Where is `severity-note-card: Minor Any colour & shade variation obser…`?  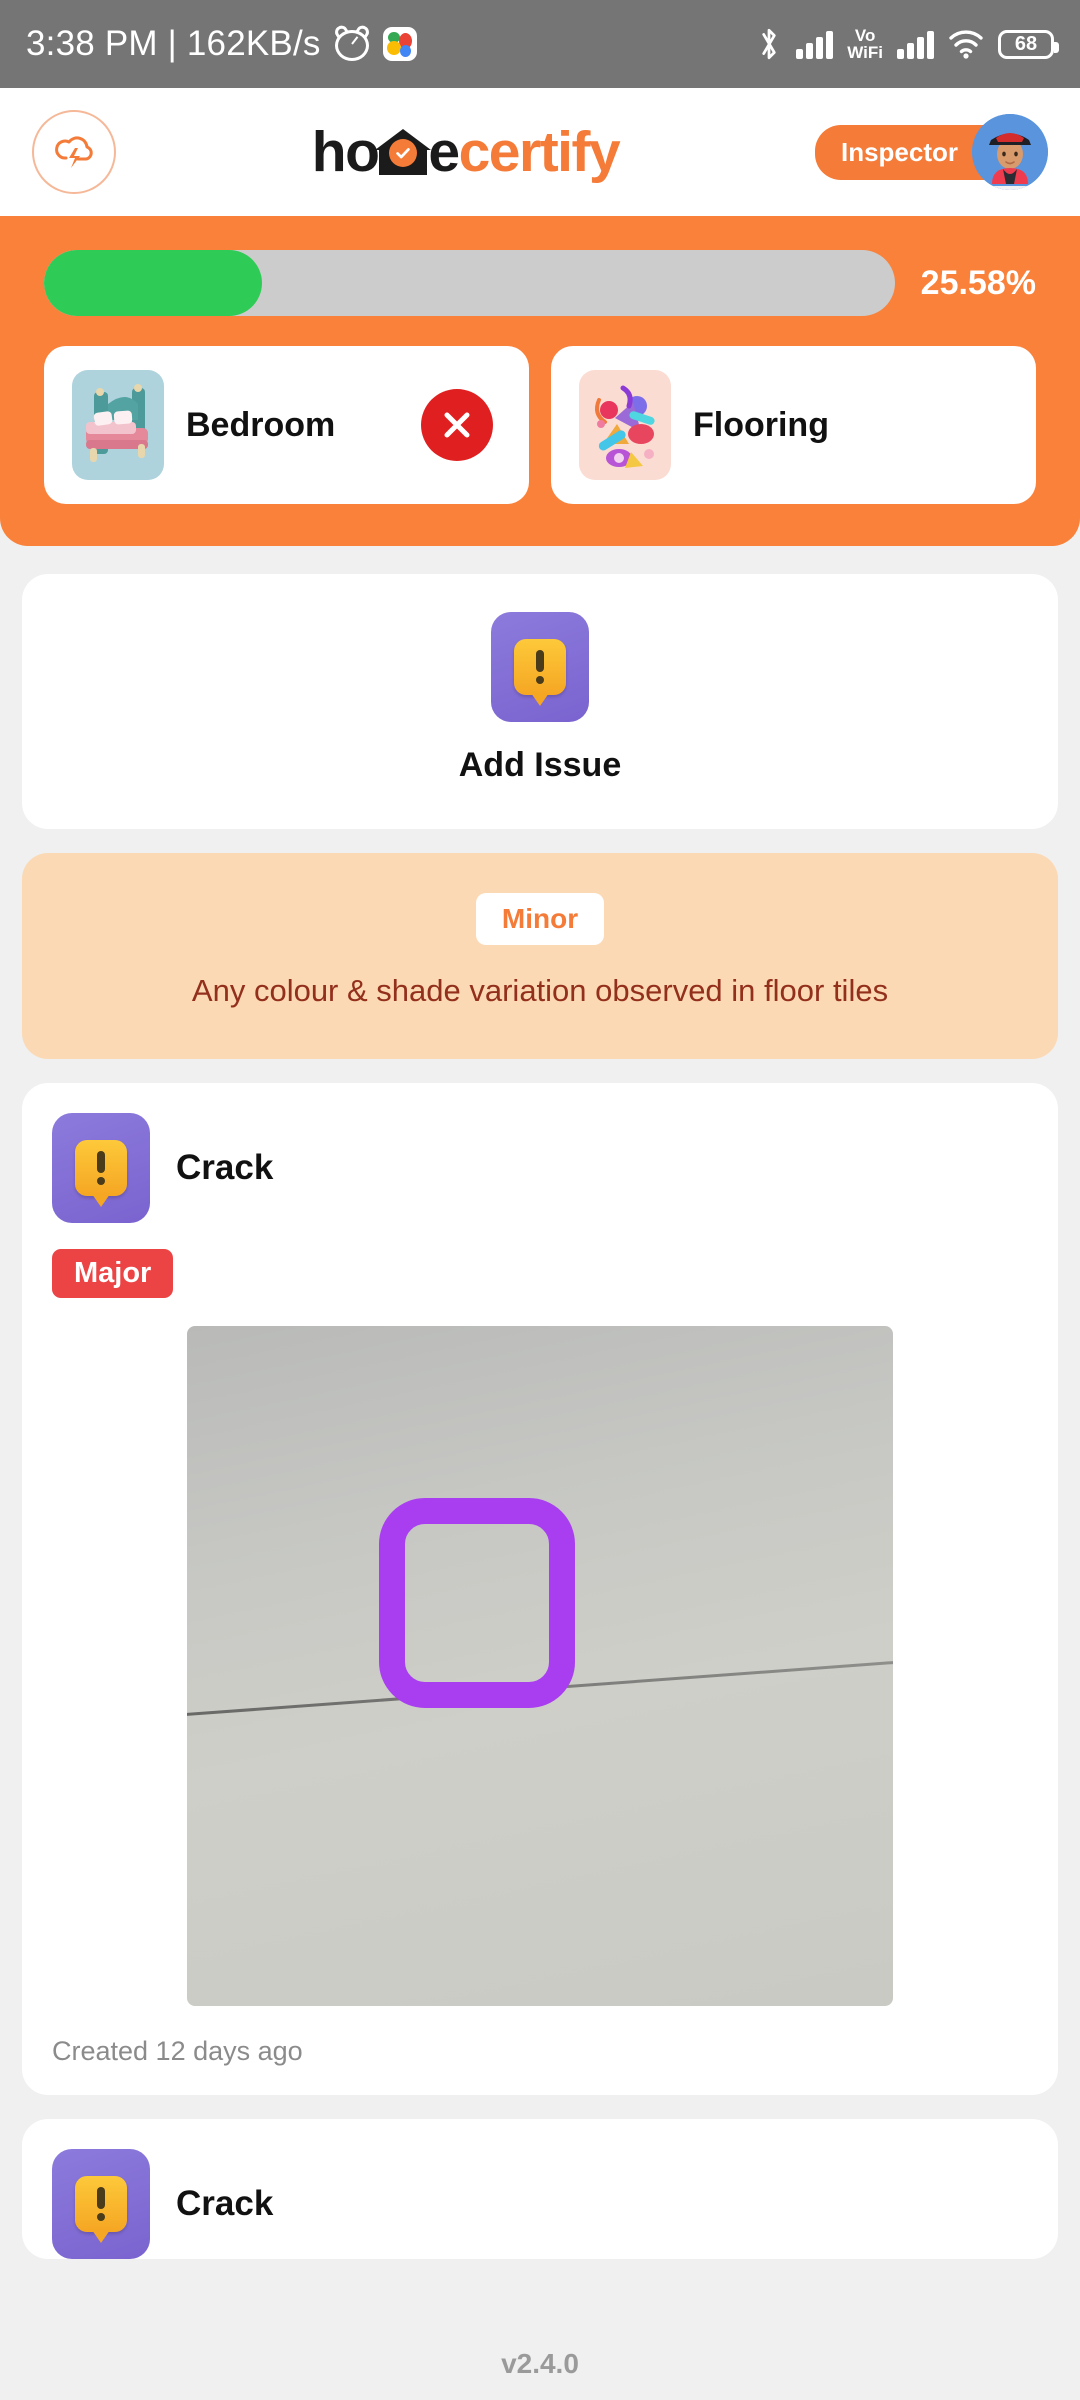
severity-note-card: Minor Any colour & shade variation obser… is located at coordinates (540, 956).